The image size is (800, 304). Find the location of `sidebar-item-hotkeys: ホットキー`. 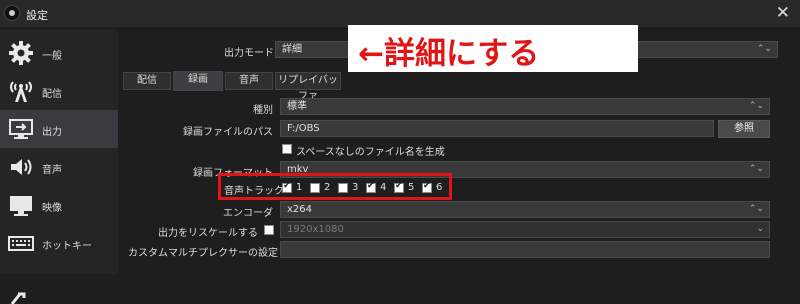

sidebar-item-hotkeys: ホットキー is located at coordinates (59, 243).